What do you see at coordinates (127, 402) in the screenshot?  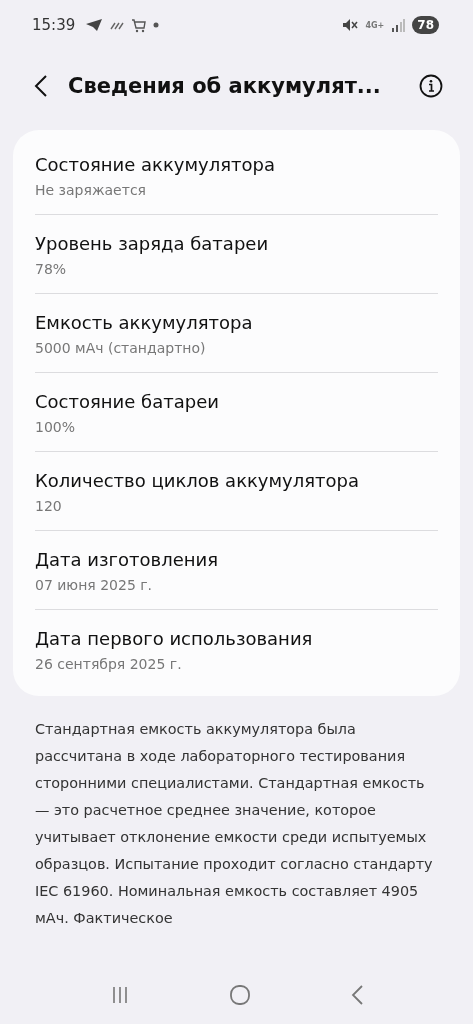 I see `item-title: Состояние батареи` at bounding box center [127, 402].